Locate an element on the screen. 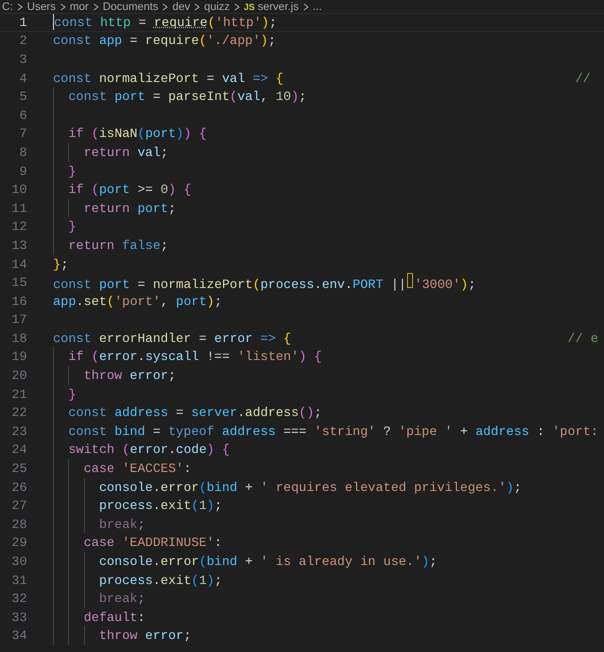 The image size is (604, 652). line-number: 30 is located at coordinates (18, 562).